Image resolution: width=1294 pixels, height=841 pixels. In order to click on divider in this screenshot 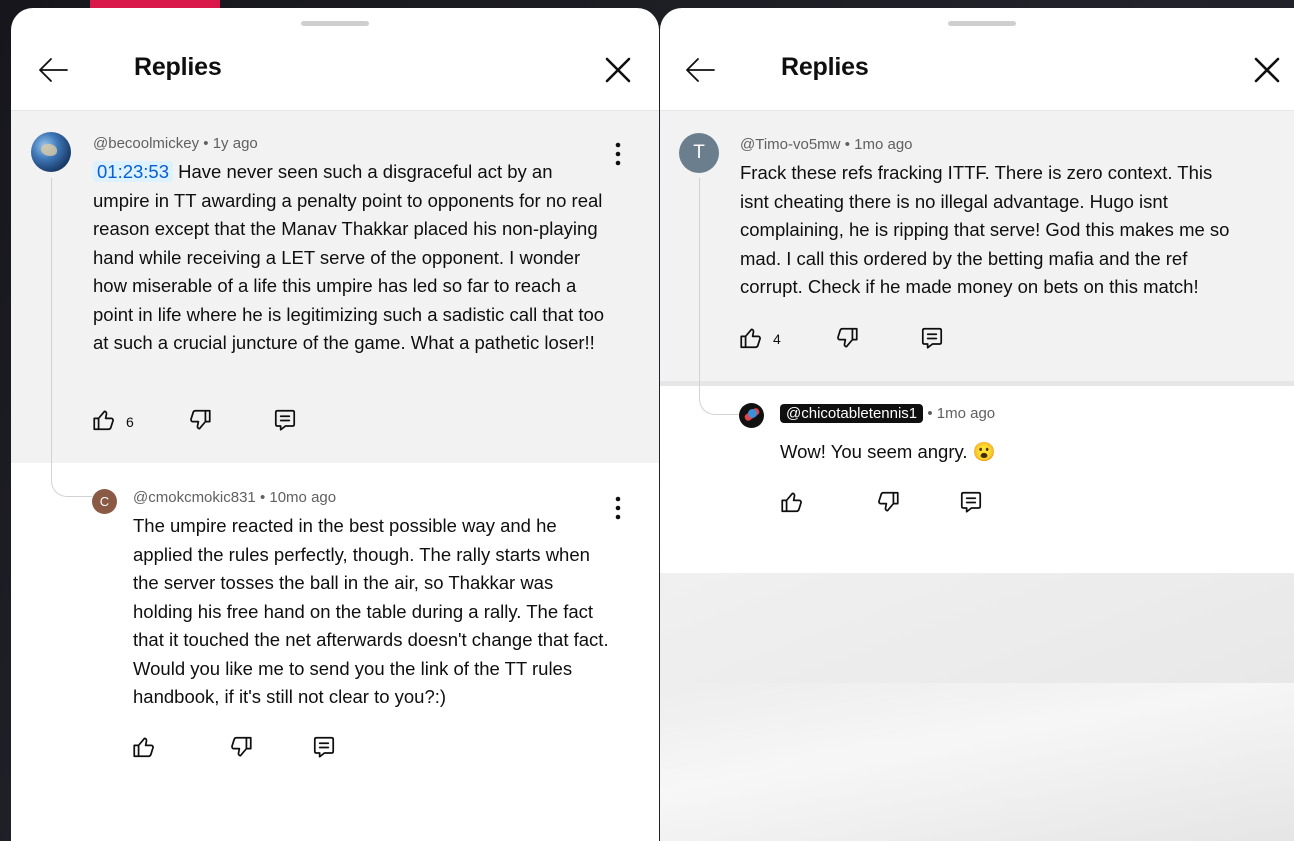, I will do `click(977, 383)`.